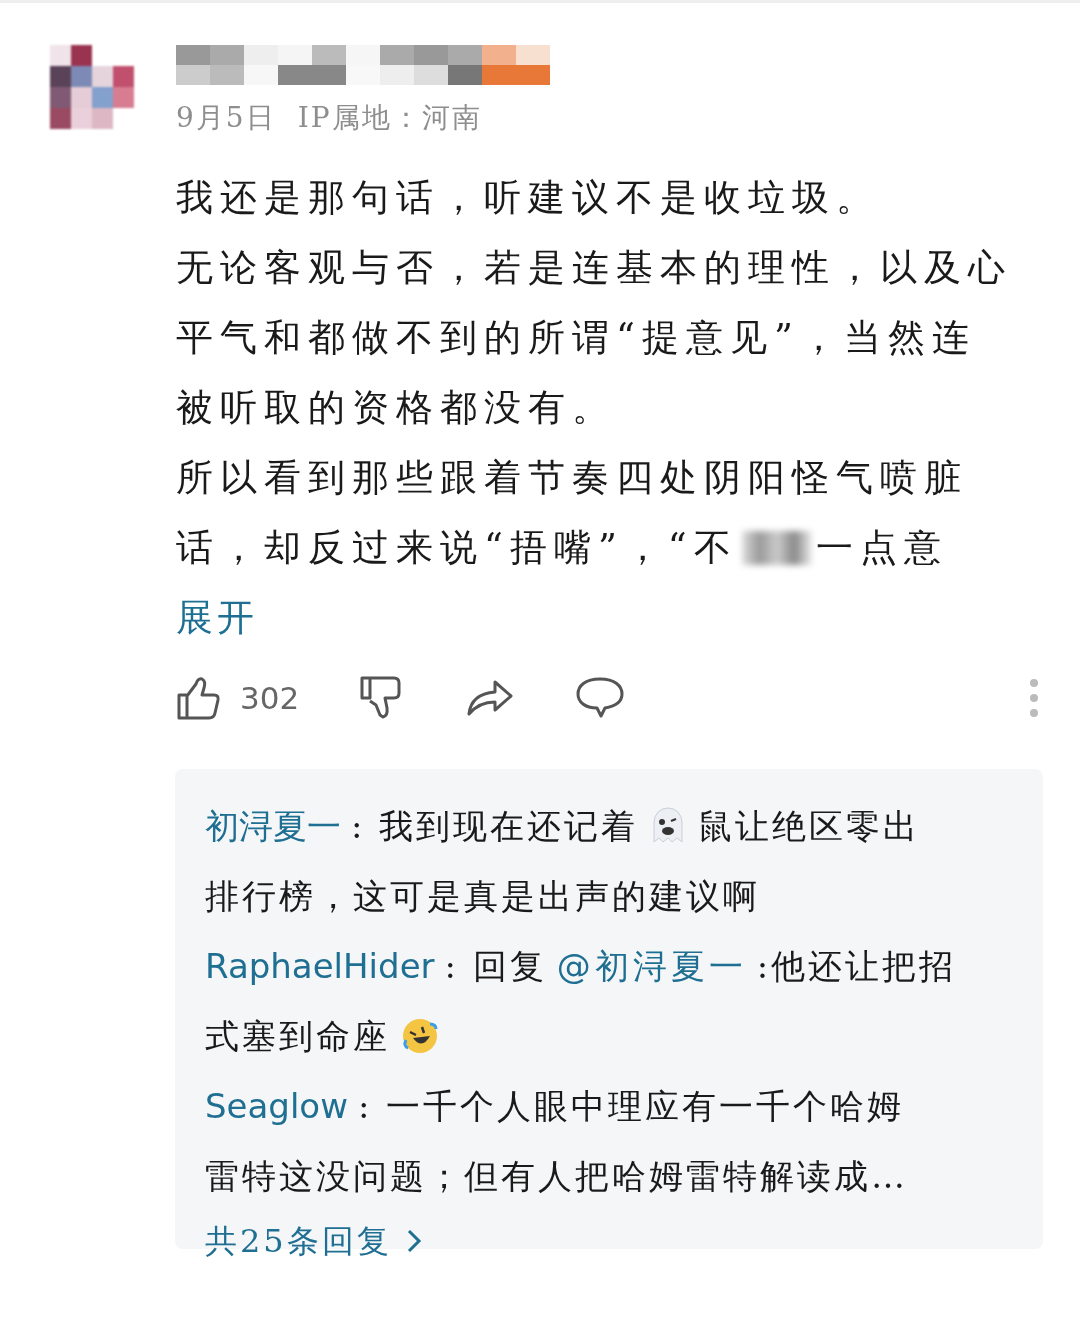  I want to click on reply-text: 排行榜，这可是真是出声的建议啊, so click(482, 896).